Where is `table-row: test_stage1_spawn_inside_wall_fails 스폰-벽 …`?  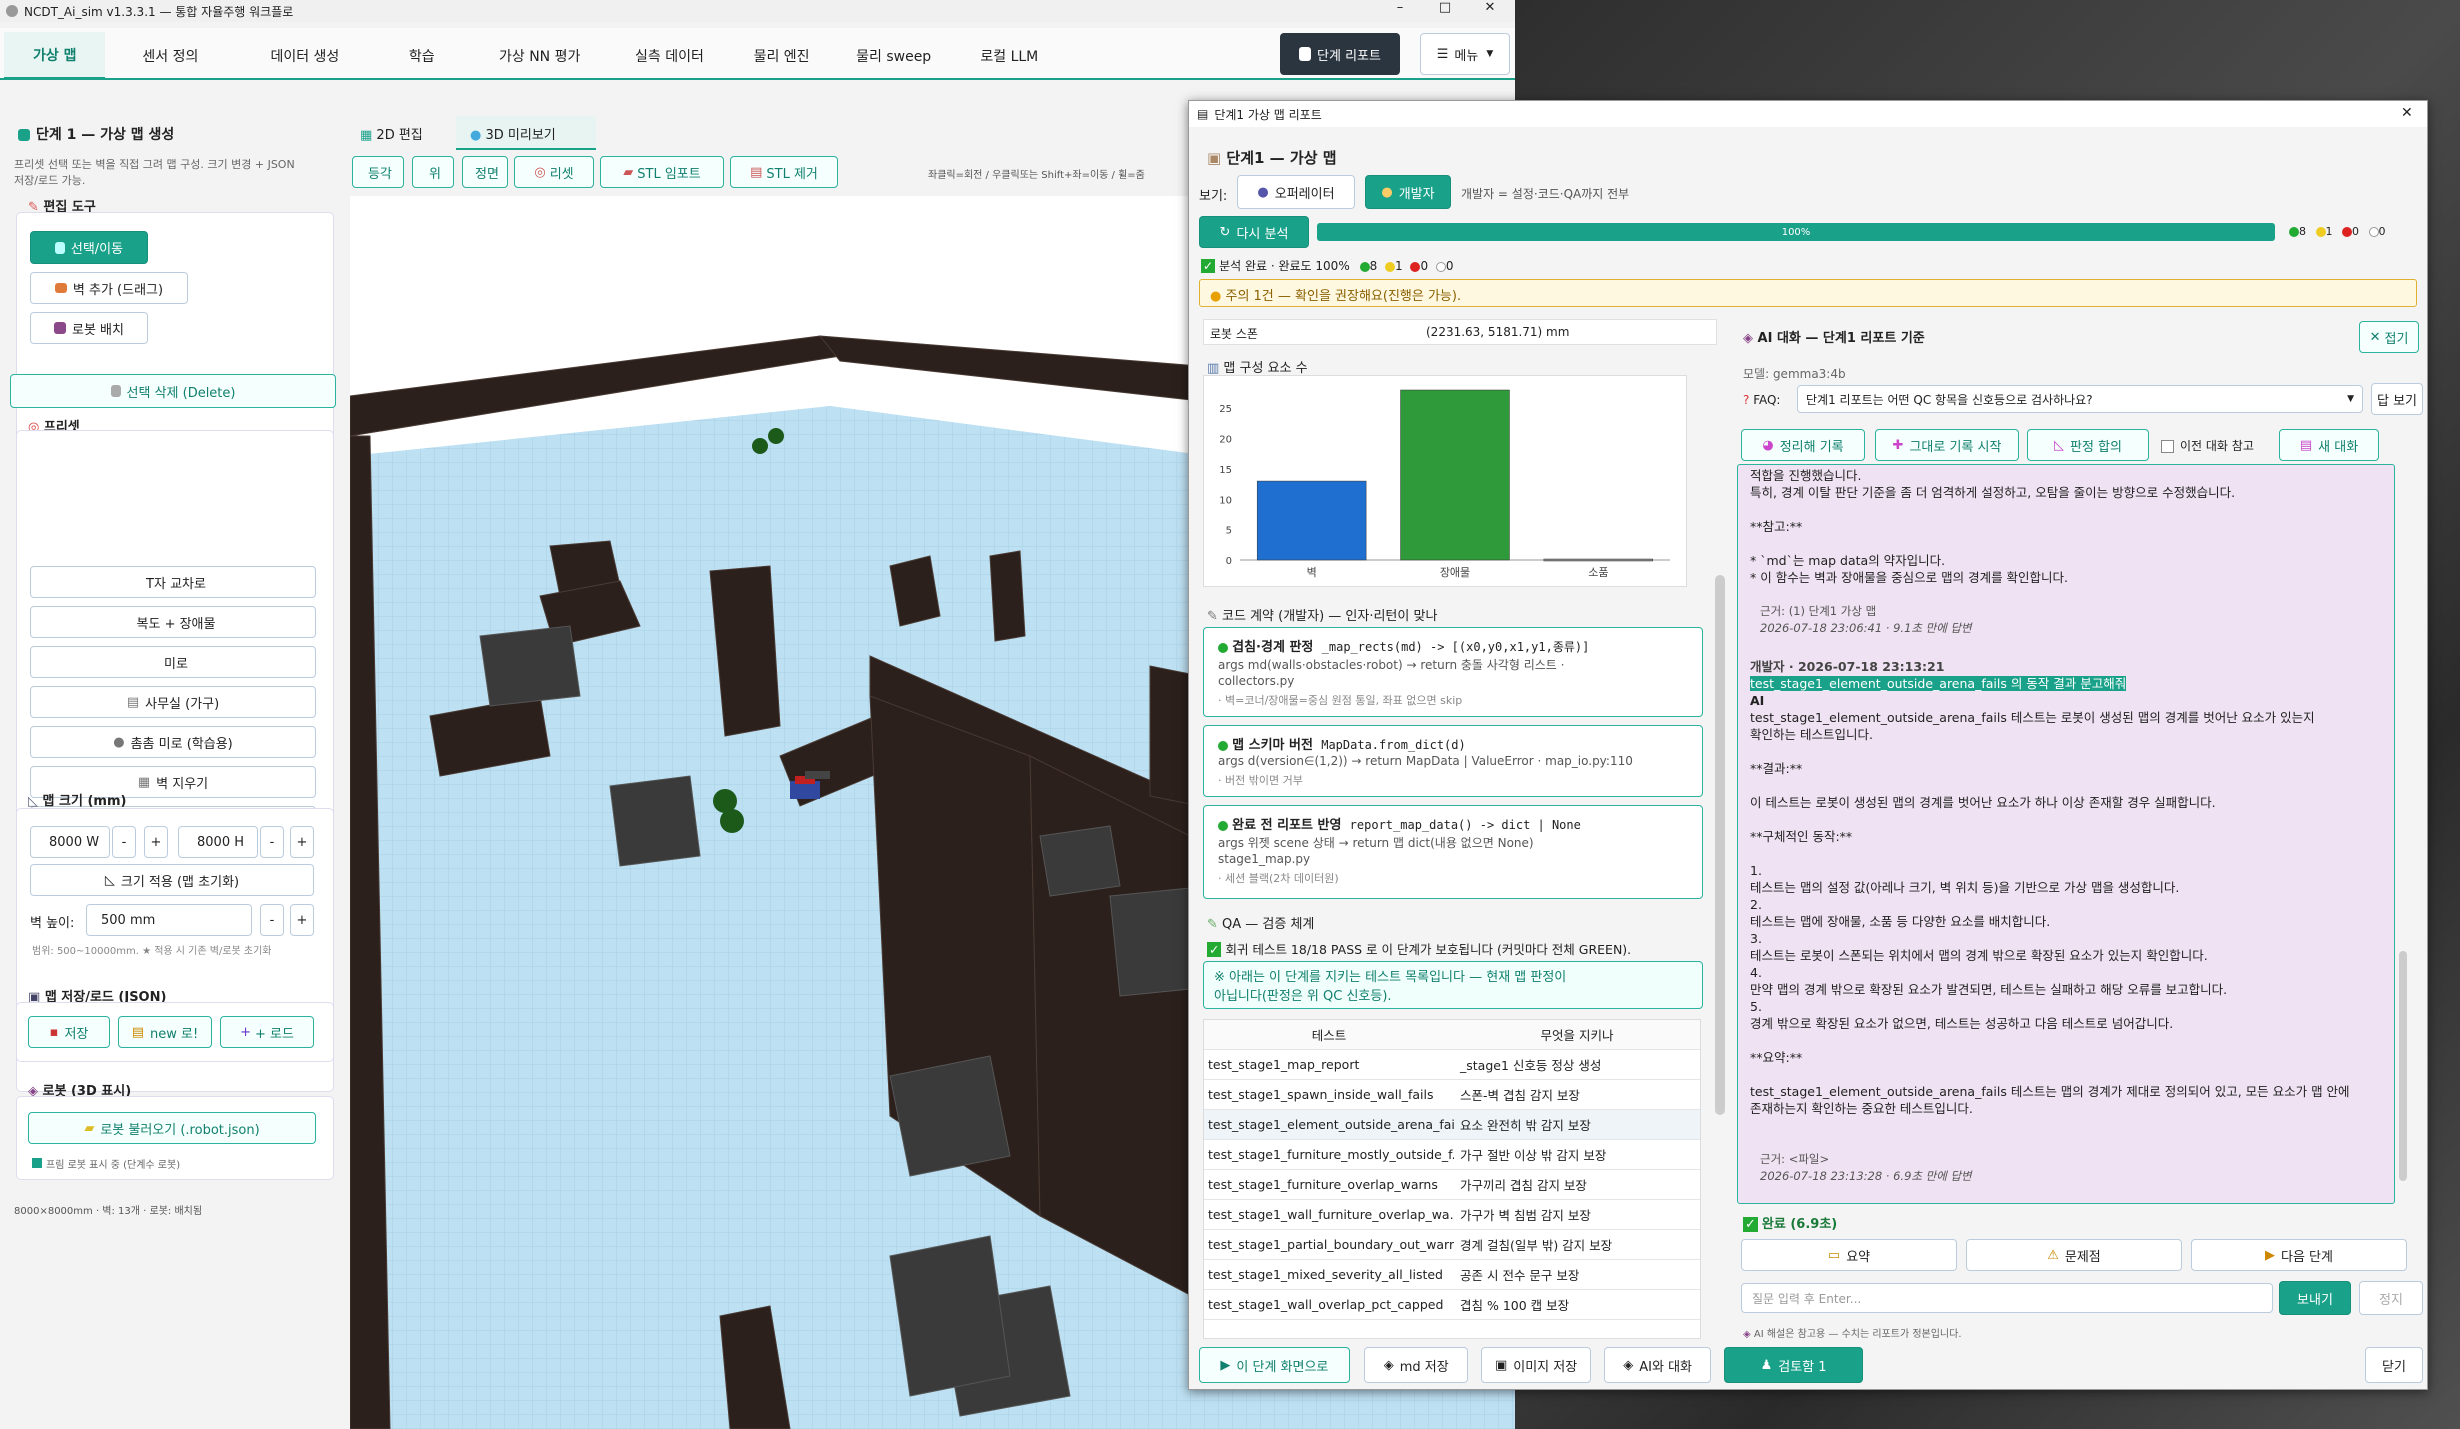
table-row: test_stage1_spawn_inside_wall_fails 스폰-벽 … is located at coordinates (1452, 1095).